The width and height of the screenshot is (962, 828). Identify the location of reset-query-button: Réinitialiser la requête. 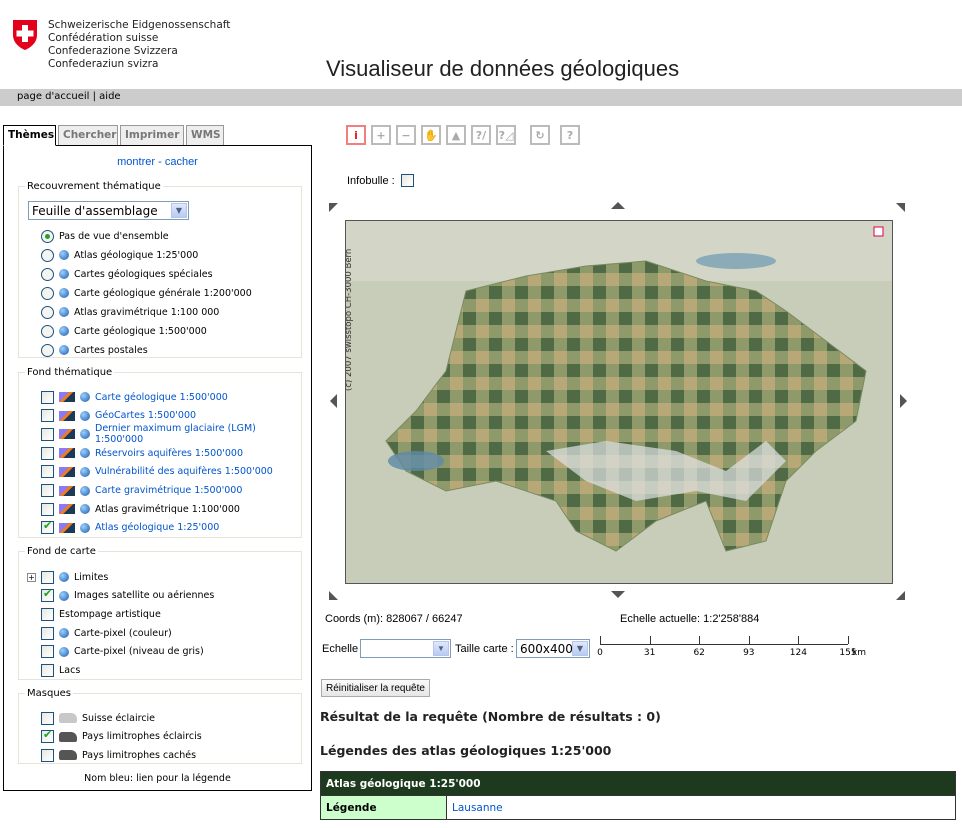
(375, 688).